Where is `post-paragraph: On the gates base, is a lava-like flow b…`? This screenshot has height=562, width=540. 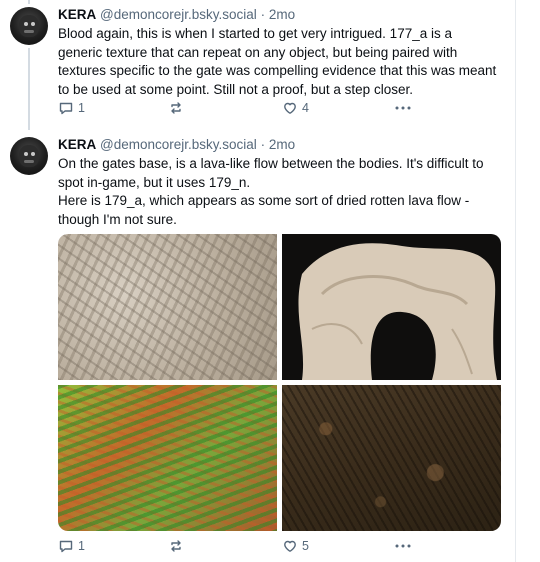 post-paragraph: On the gates base, is a lava-like flow b… is located at coordinates (271, 173).